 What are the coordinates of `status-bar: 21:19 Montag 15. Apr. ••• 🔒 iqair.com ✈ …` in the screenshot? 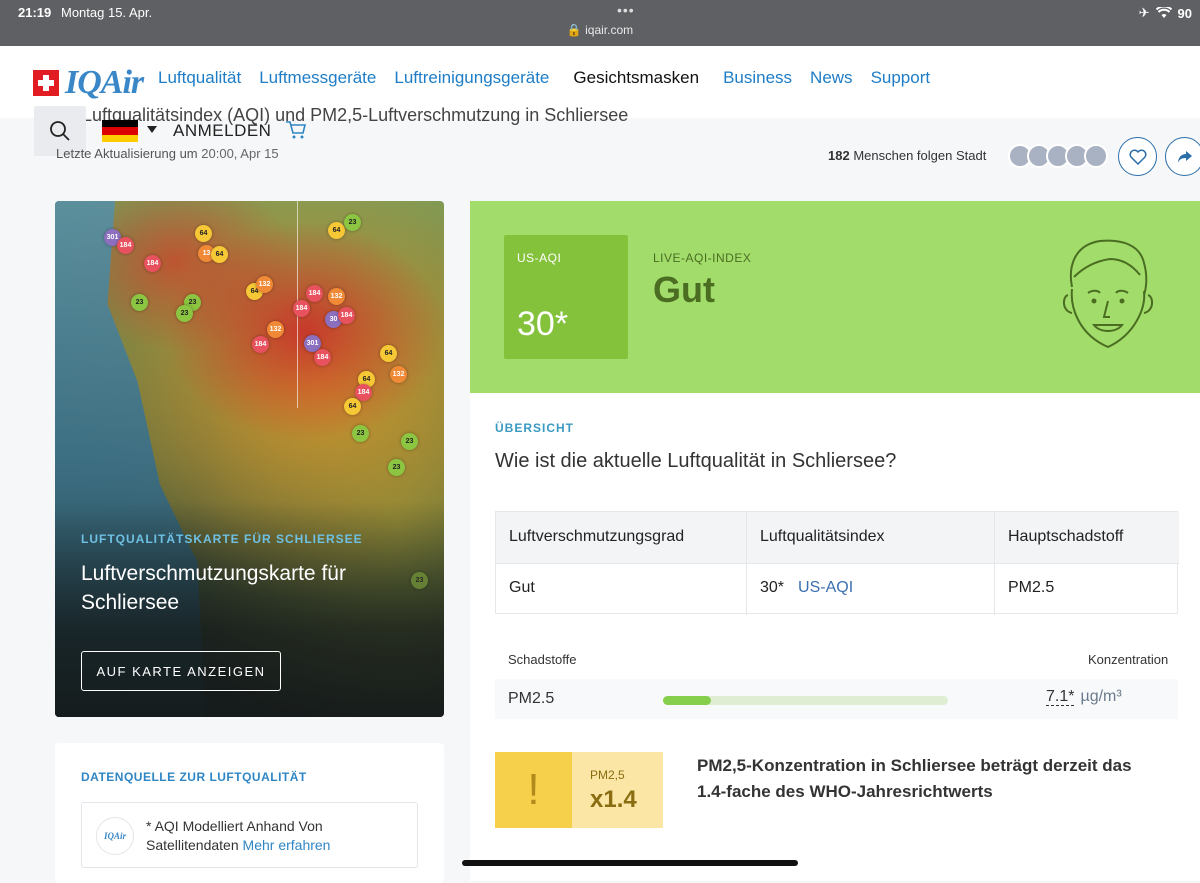 It's located at (600, 23).